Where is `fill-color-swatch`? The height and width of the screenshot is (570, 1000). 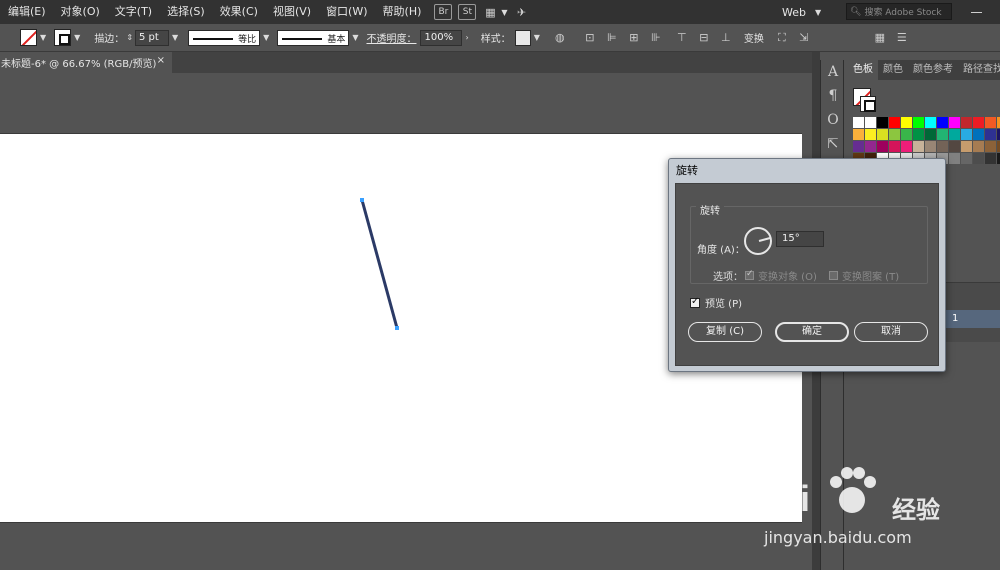
fill-color-swatch is located at coordinates (28, 37).